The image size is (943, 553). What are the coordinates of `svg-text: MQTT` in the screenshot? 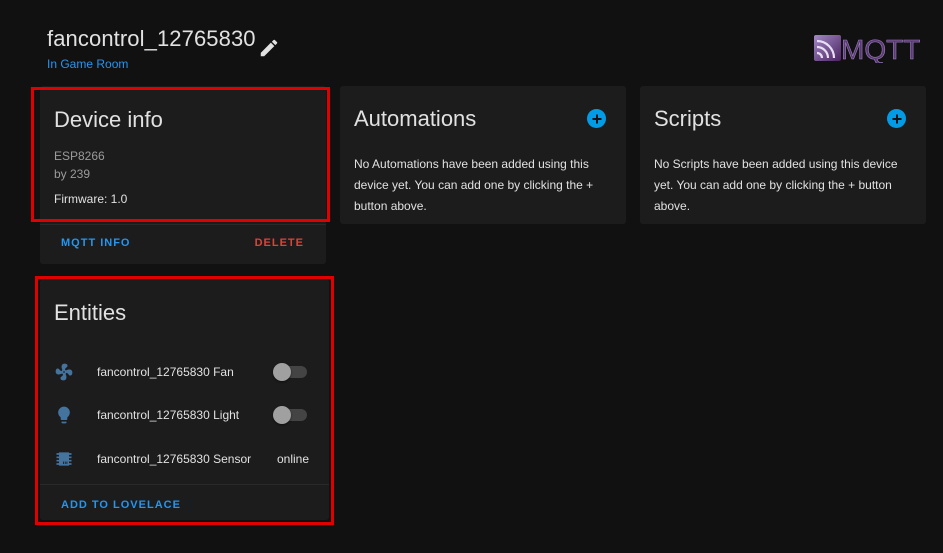 It's located at (880, 48).